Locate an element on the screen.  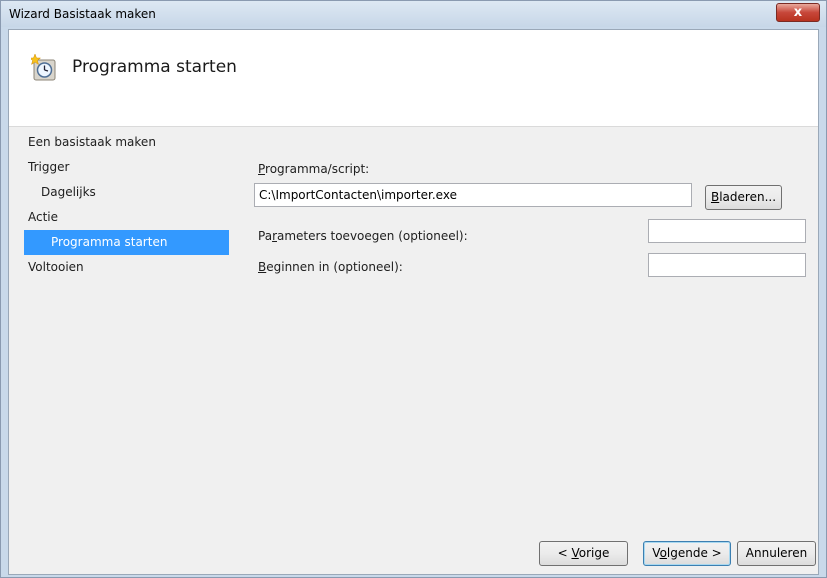
parameters-input is located at coordinates (727, 231).